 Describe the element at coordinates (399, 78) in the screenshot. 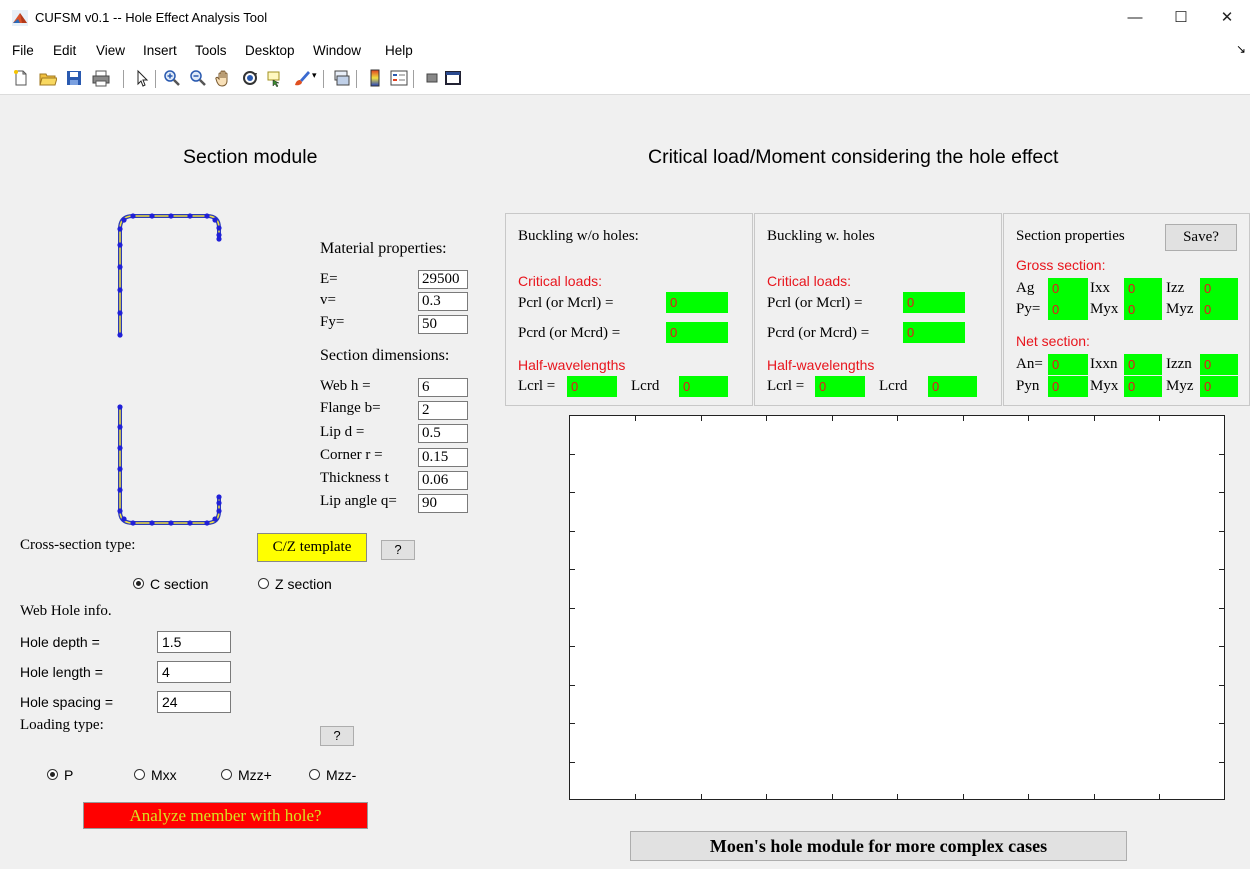

I see `legend-icon` at that location.